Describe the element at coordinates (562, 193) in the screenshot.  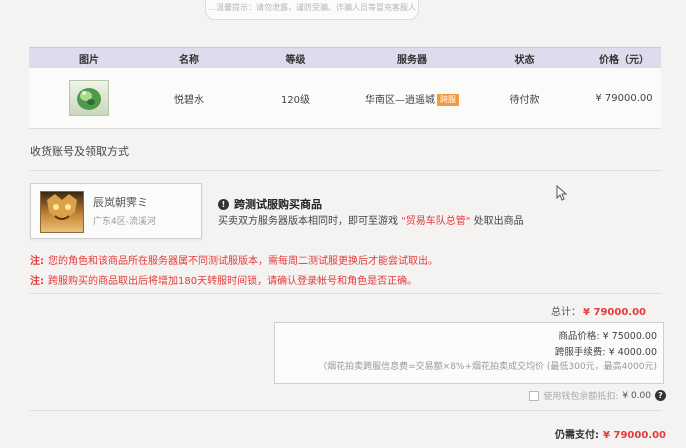
I see `mouse-cursor-icon` at that location.